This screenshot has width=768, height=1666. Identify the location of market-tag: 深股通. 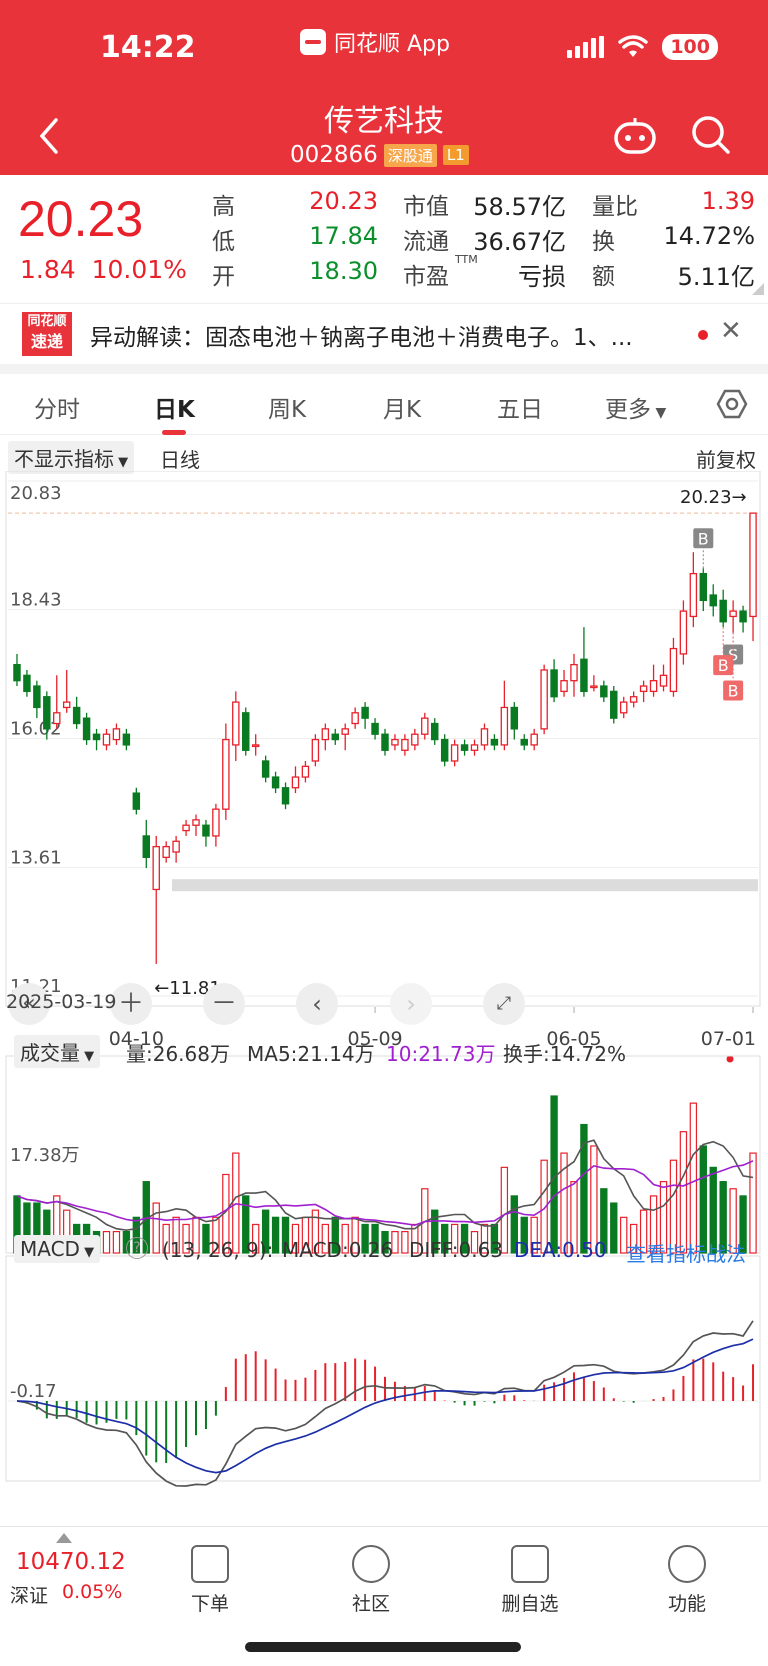
(410, 155).